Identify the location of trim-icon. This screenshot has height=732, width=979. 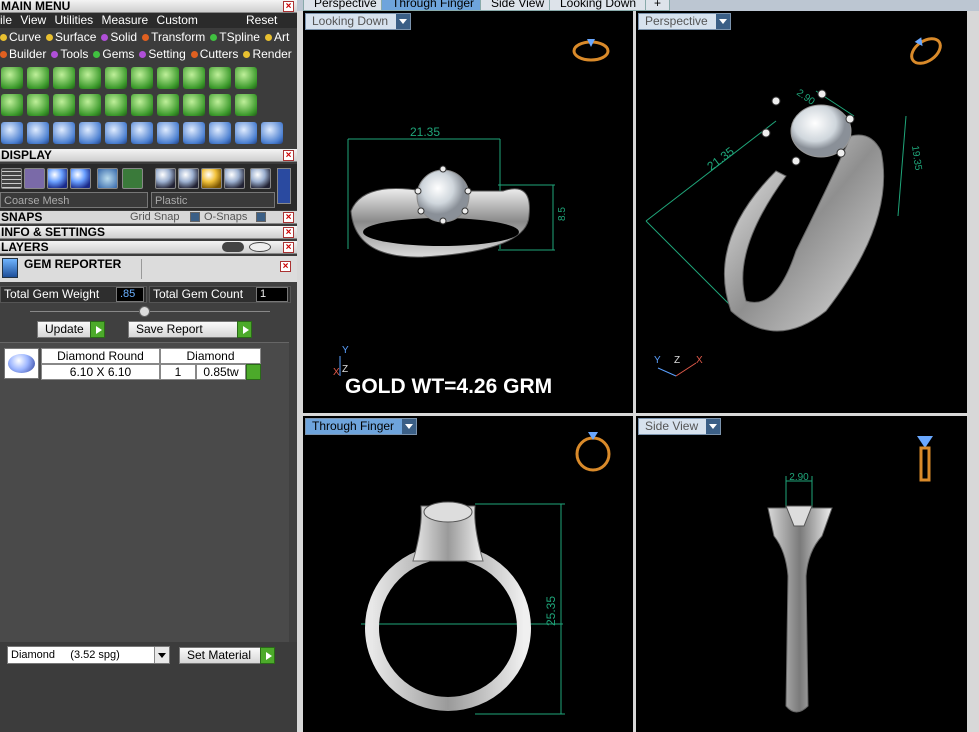
(246, 133).